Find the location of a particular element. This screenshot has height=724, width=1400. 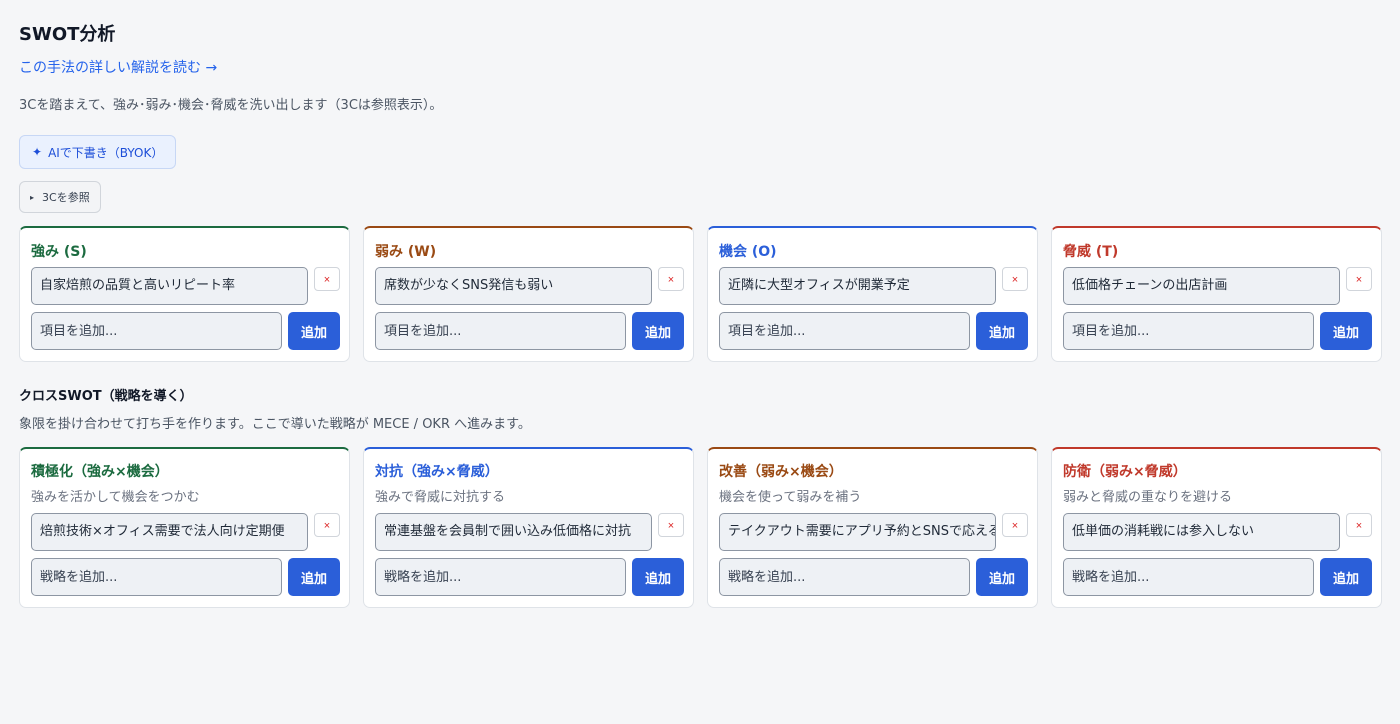

item-field: 低単価の消耗戦には参入しない is located at coordinates (1201, 532).